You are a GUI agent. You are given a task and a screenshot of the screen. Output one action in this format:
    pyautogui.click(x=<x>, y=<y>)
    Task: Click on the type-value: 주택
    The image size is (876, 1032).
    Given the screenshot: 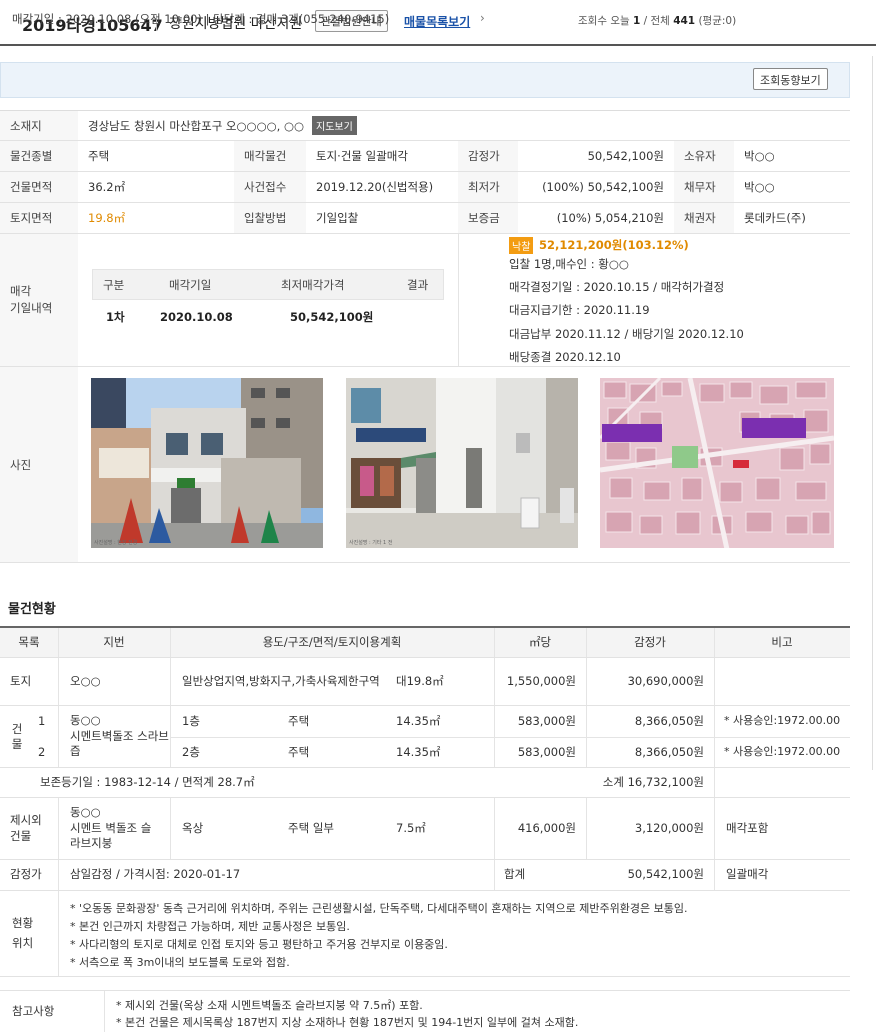 What is the action you would take?
    pyautogui.click(x=99, y=156)
    